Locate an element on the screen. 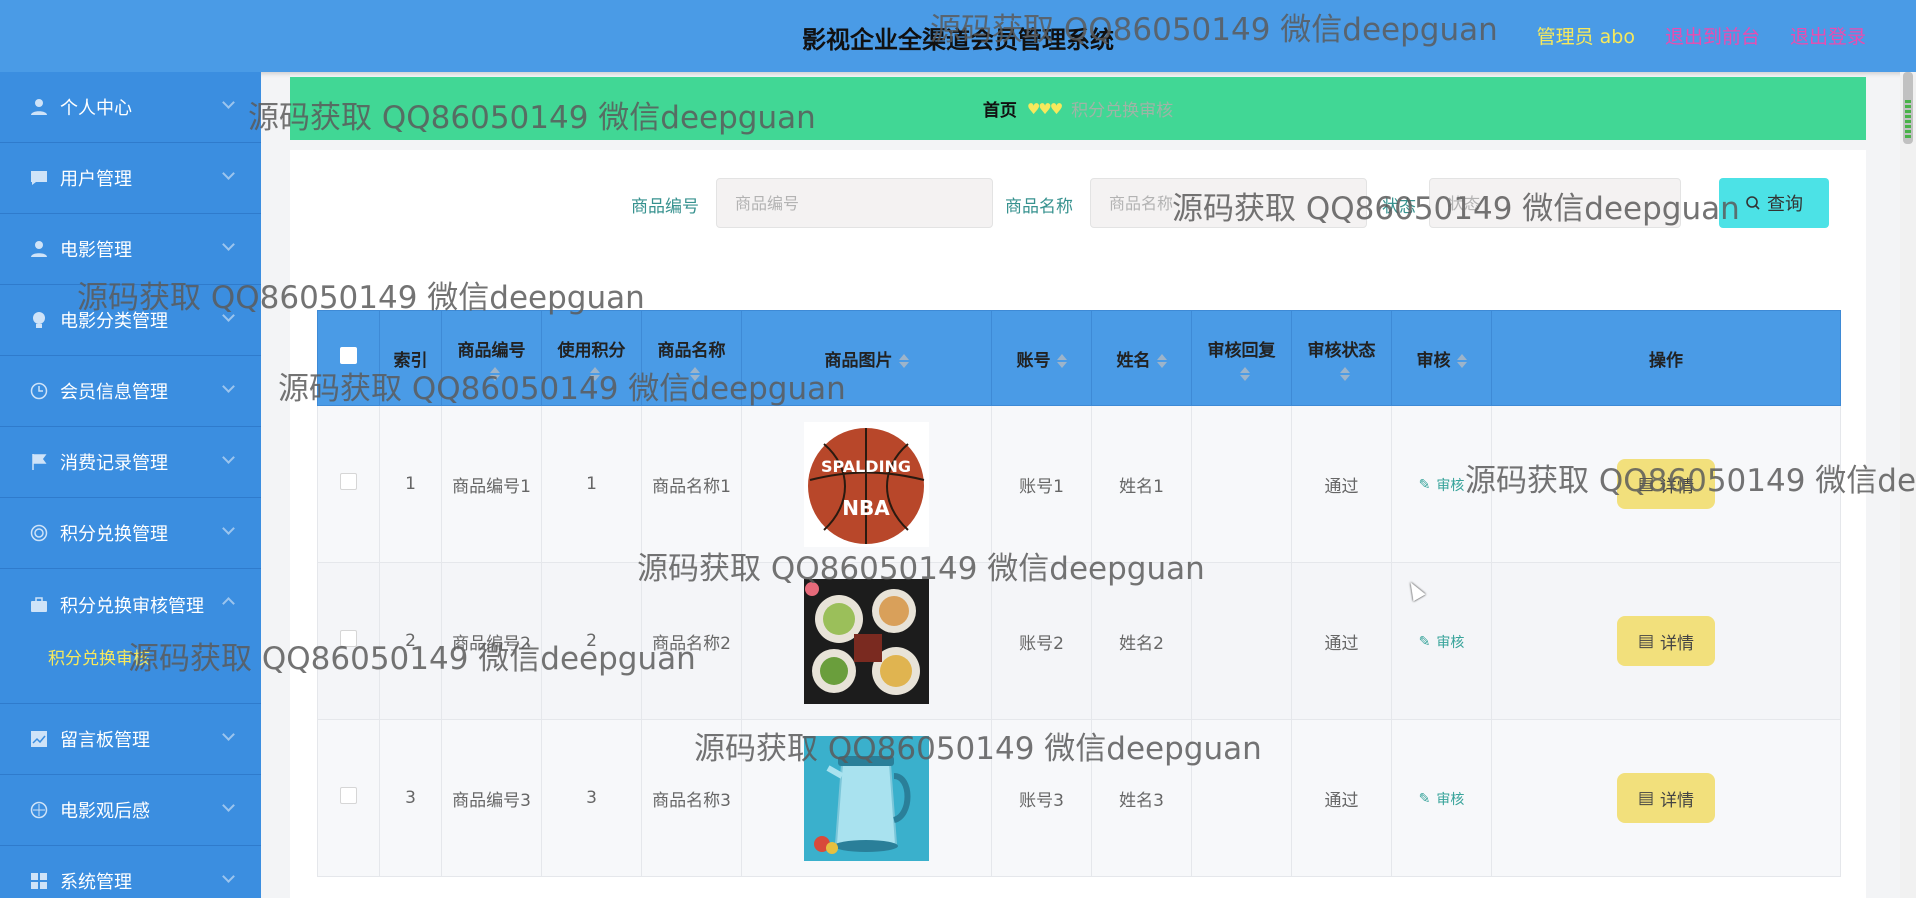 The image size is (1916, 898). sidebar-item-label: 系统管理 is located at coordinates (96, 882).